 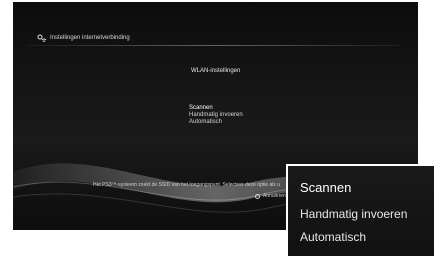 What do you see at coordinates (215, 45) in the screenshot?
I see `header-divider` at bounding box center [215, 45].